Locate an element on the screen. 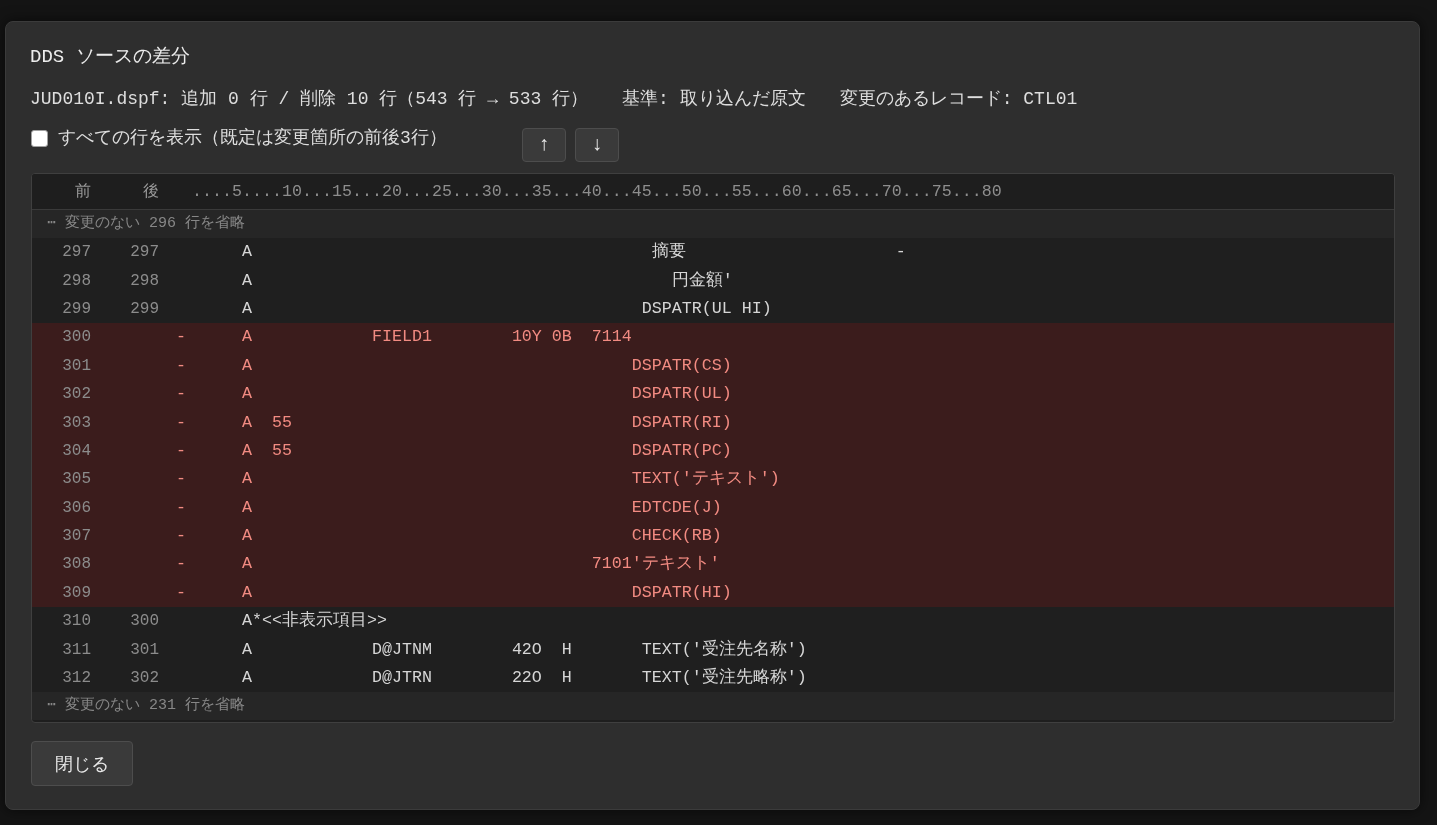 This screenshot has height=825, width=1437. code-text: A DSPATR(UL HI) is located at coordinates (507, 308).